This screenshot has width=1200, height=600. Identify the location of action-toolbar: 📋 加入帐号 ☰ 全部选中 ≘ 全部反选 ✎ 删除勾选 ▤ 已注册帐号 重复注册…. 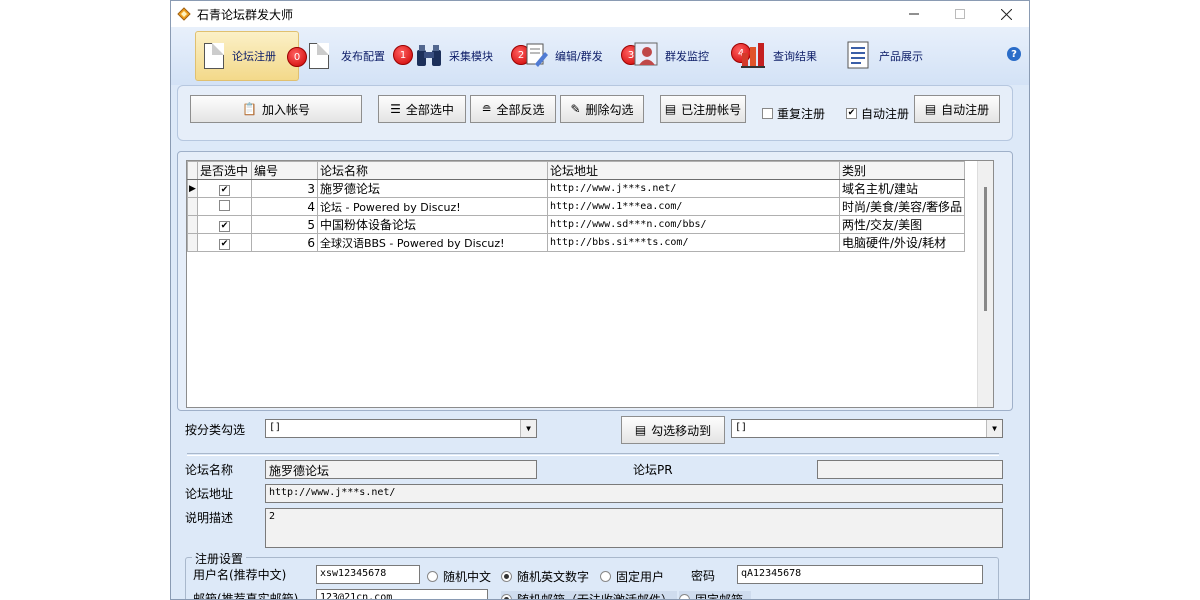
(595, 113).